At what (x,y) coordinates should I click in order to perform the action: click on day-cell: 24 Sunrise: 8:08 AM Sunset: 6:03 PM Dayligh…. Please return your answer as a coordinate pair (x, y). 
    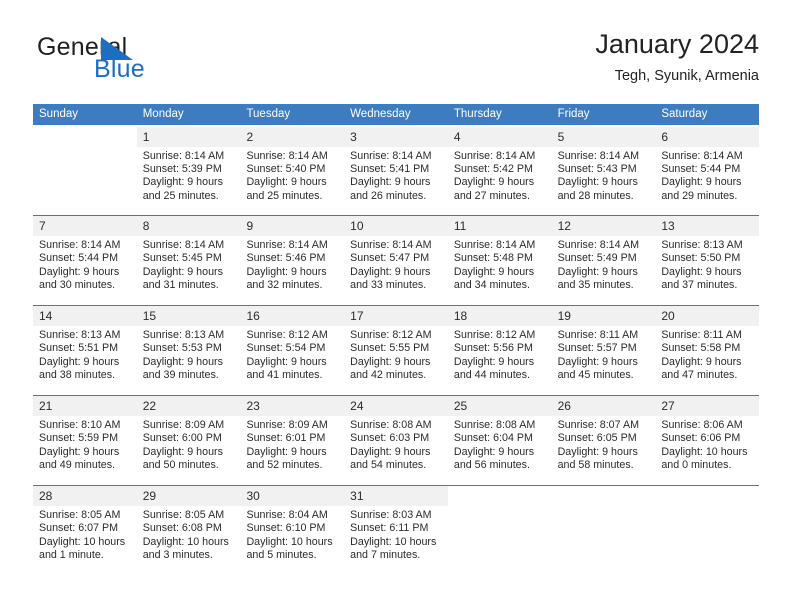
    Looking at the image, I should click on (396, 440).